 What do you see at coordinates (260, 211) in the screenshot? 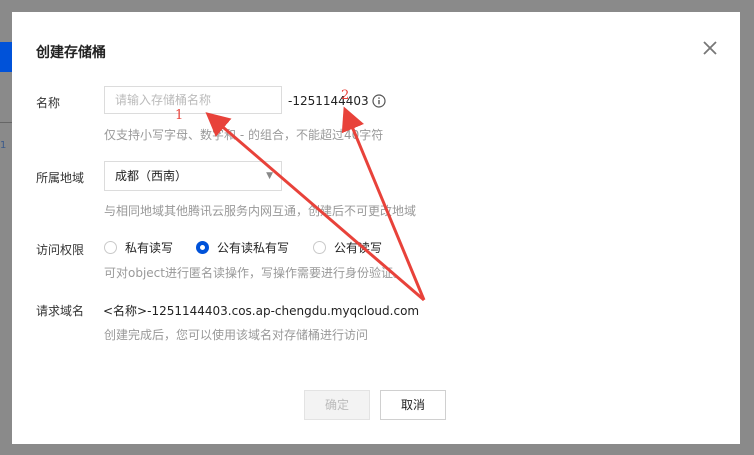
I see `region-hint: 与相同地域其他腾讯云服务内网互通，创建后不可更改地域` at bounding box center [260, 211].